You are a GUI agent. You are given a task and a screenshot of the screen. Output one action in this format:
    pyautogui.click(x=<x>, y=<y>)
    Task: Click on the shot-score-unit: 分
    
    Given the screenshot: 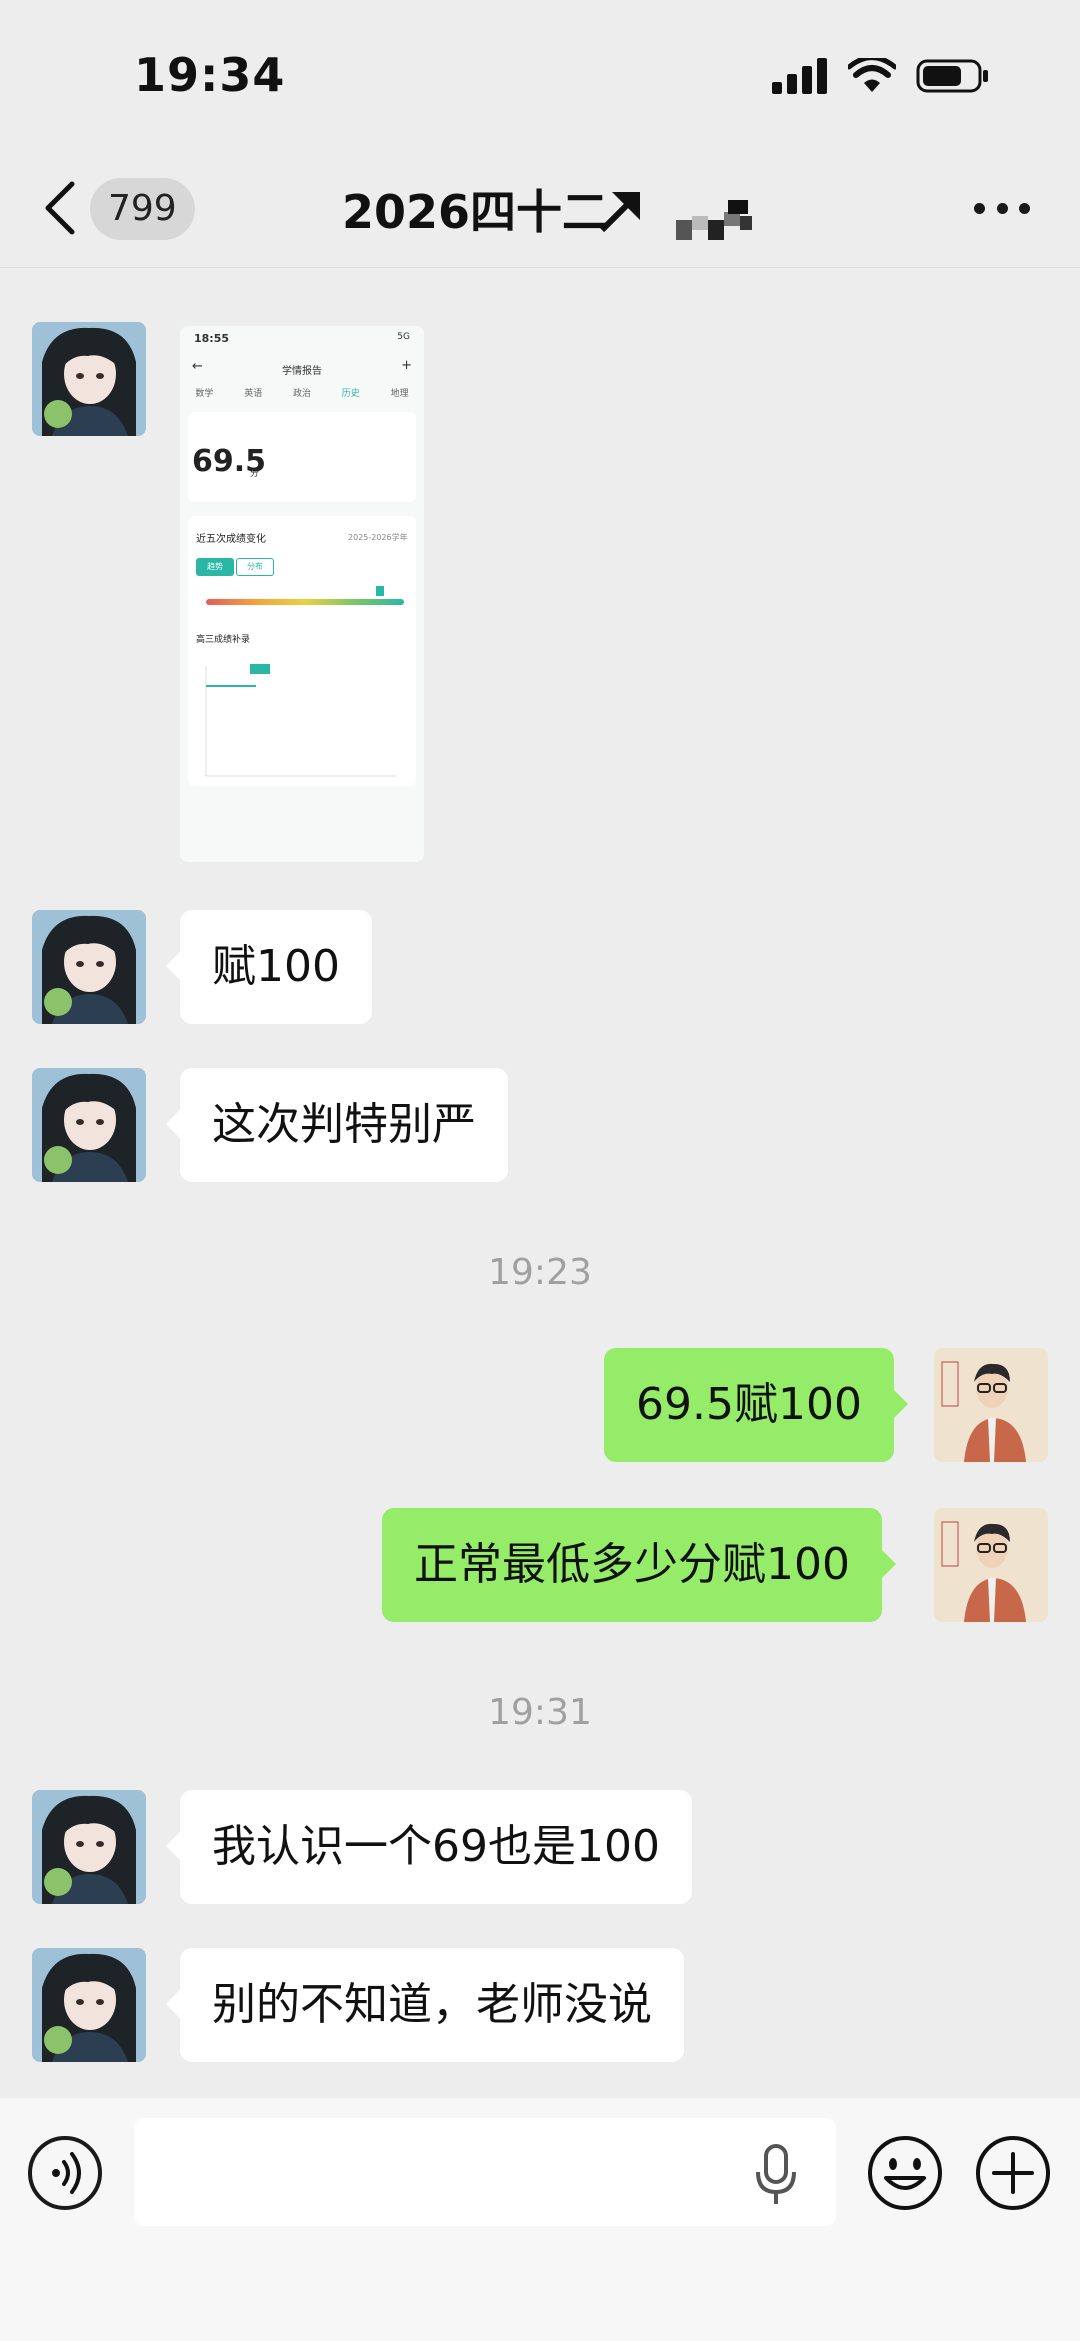 What is the action you would take?
    pyautogui.click(x=255, y=474)
    